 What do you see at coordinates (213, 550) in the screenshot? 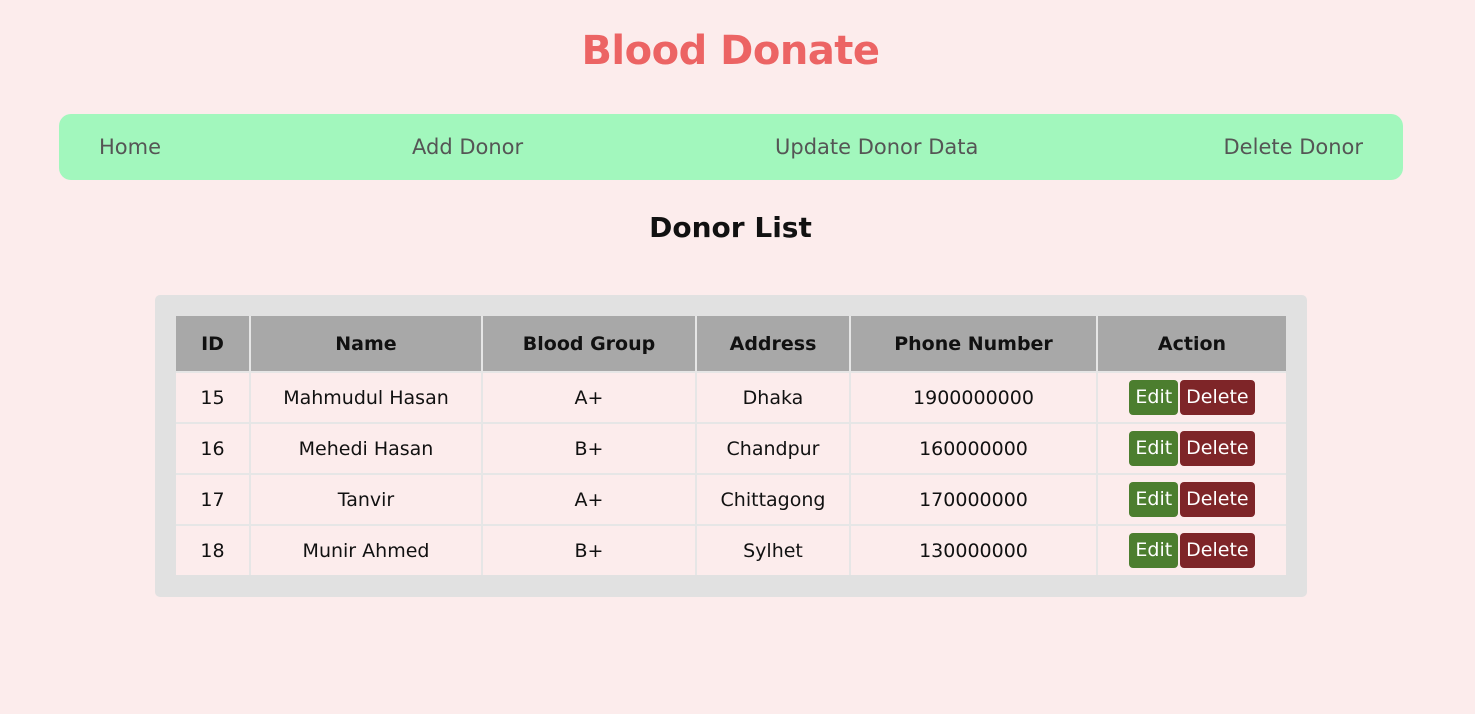
I see `cell-id: 18` at bounding box center [213, 550].